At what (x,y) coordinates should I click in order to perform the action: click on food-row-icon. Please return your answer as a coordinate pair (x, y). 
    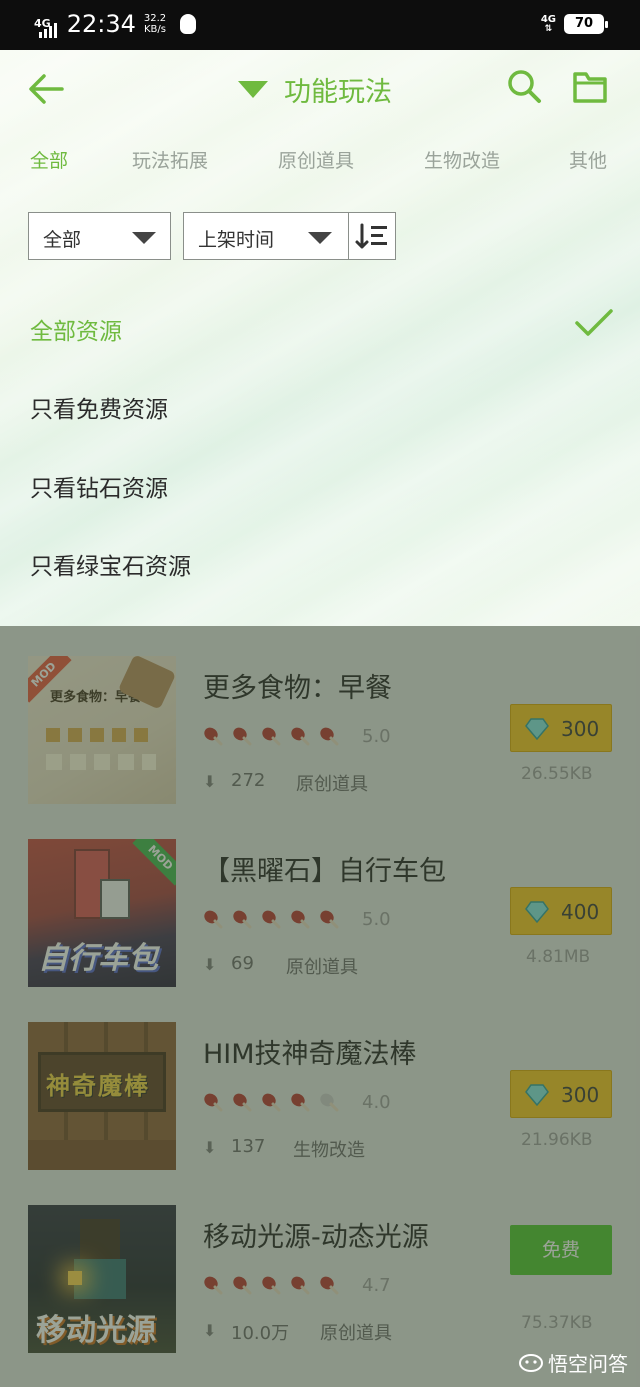
    Looking at the image, I should click on (101, 735).